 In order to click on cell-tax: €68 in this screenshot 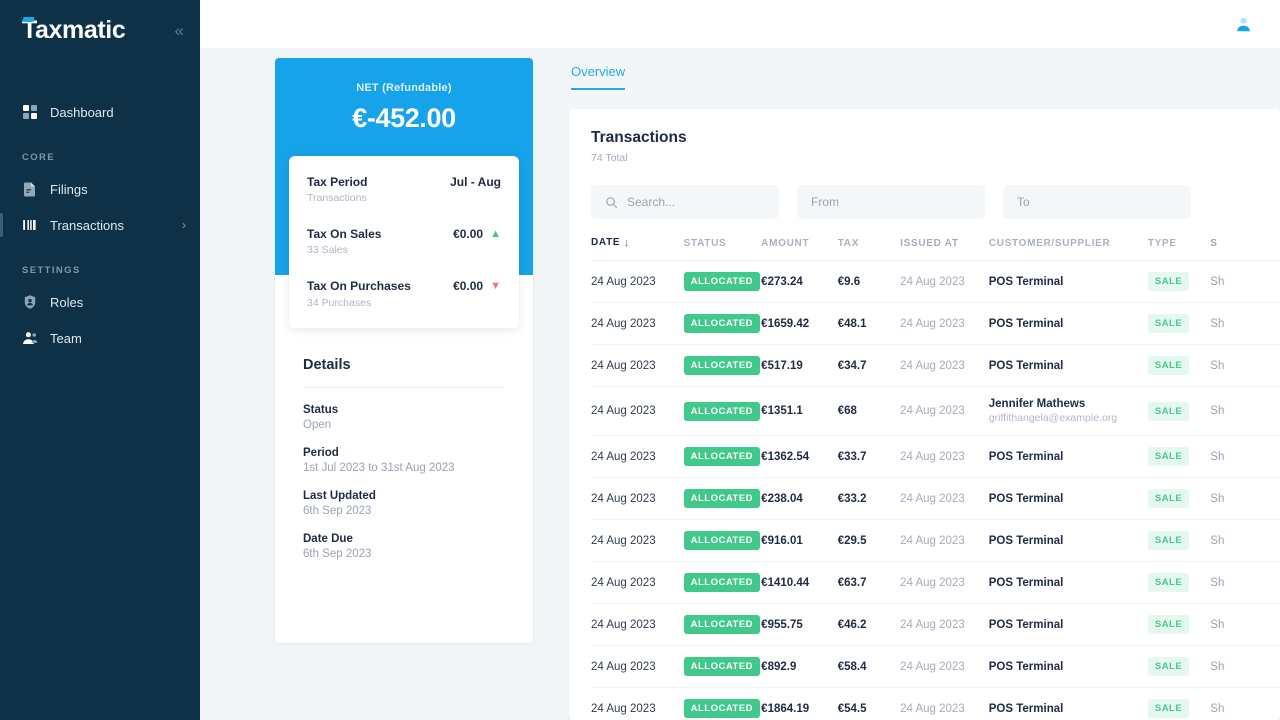, I will do `click(869, 411)`.